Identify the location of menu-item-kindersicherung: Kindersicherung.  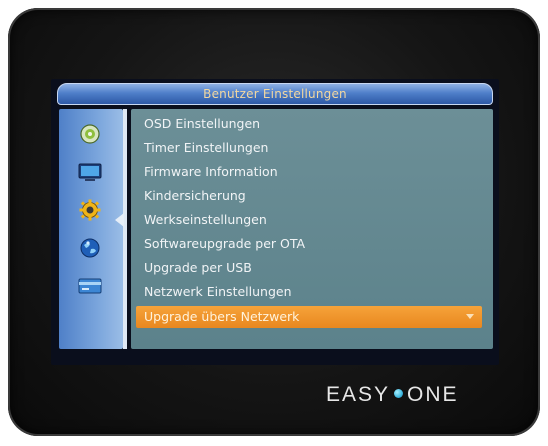
(309, 196).